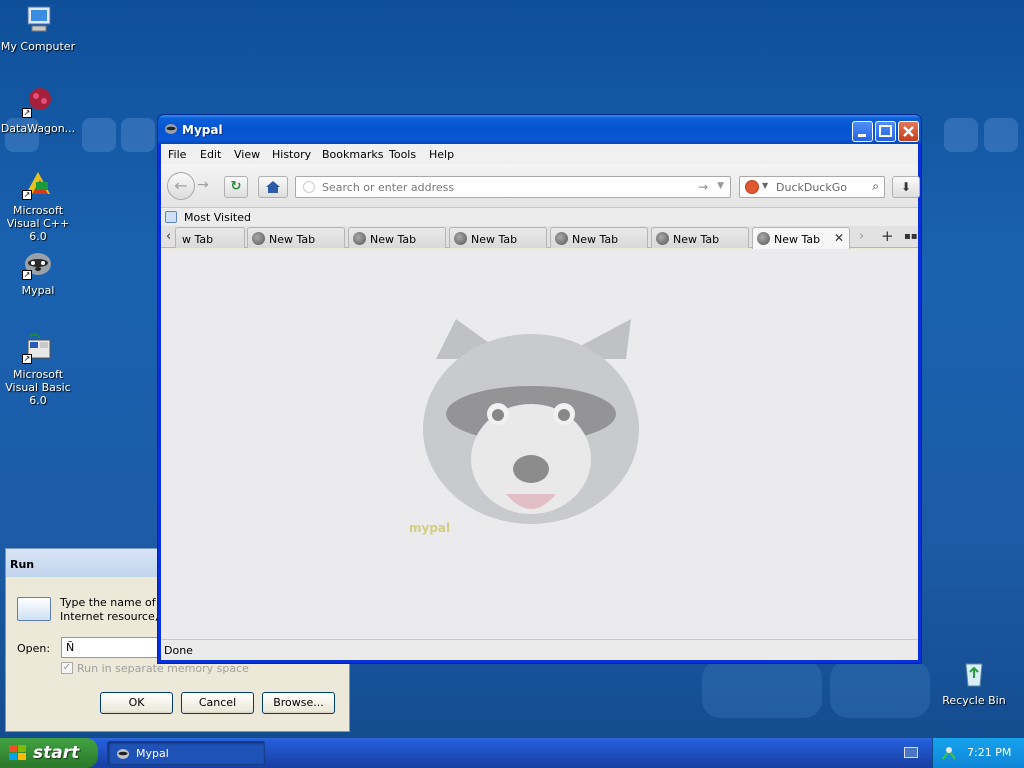  Describe the element at coordinates (38, 387) in the screenshot. I see `desktop-icon-label: Microsoft Visual Basic 6.0` at that location.